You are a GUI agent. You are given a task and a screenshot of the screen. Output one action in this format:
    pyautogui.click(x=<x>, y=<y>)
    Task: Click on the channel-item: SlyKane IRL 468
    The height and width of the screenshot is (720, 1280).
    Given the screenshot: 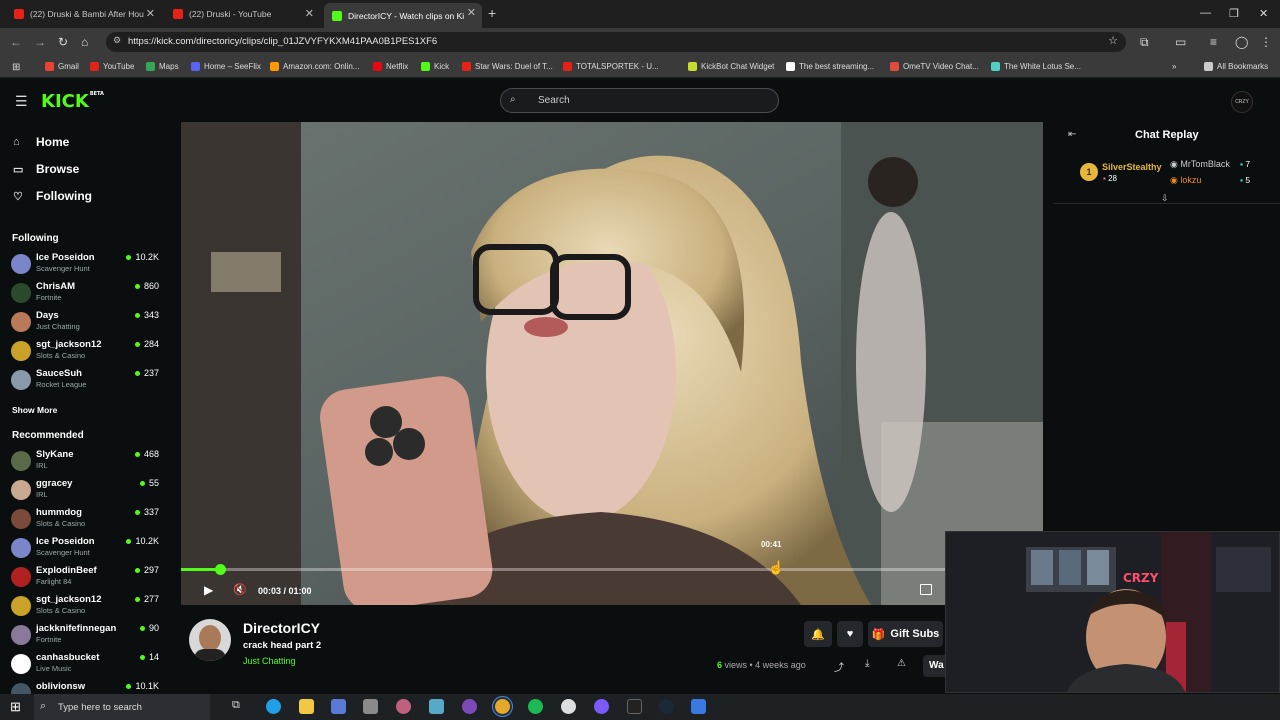 What is the action you would take?
    pyautogui.click(x=86, y=463)
    